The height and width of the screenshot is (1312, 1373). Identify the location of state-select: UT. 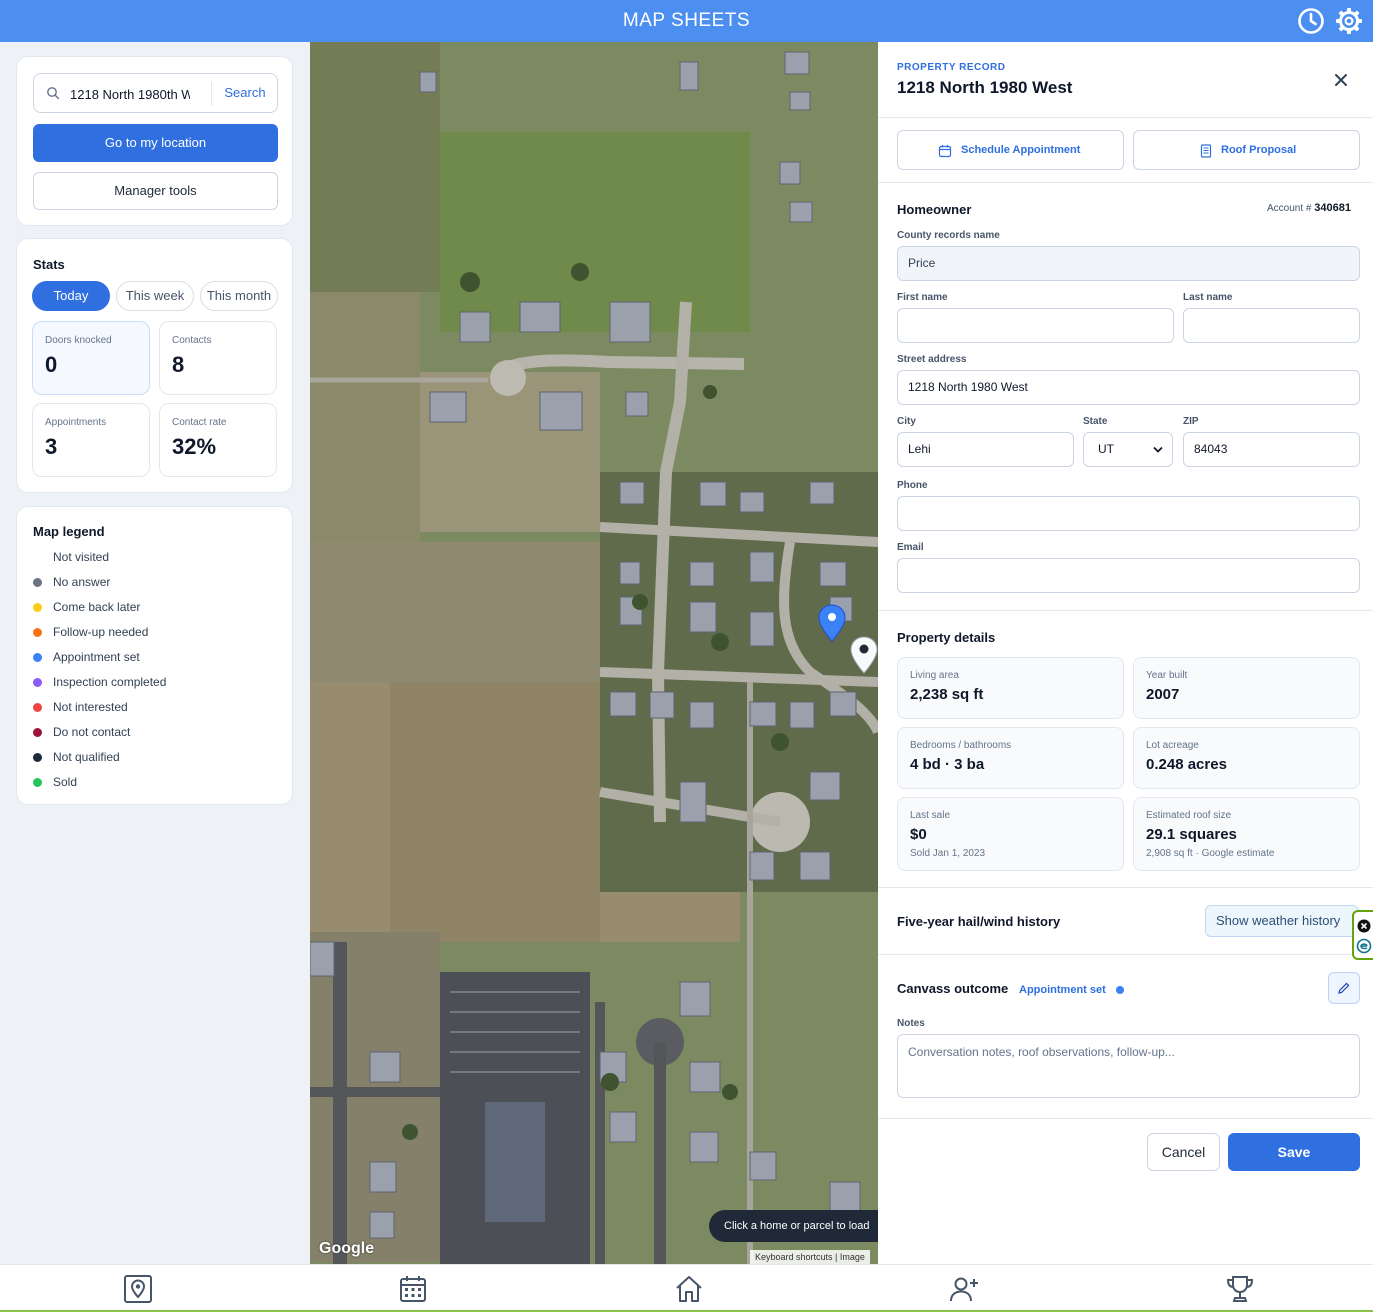
(1128, 449).